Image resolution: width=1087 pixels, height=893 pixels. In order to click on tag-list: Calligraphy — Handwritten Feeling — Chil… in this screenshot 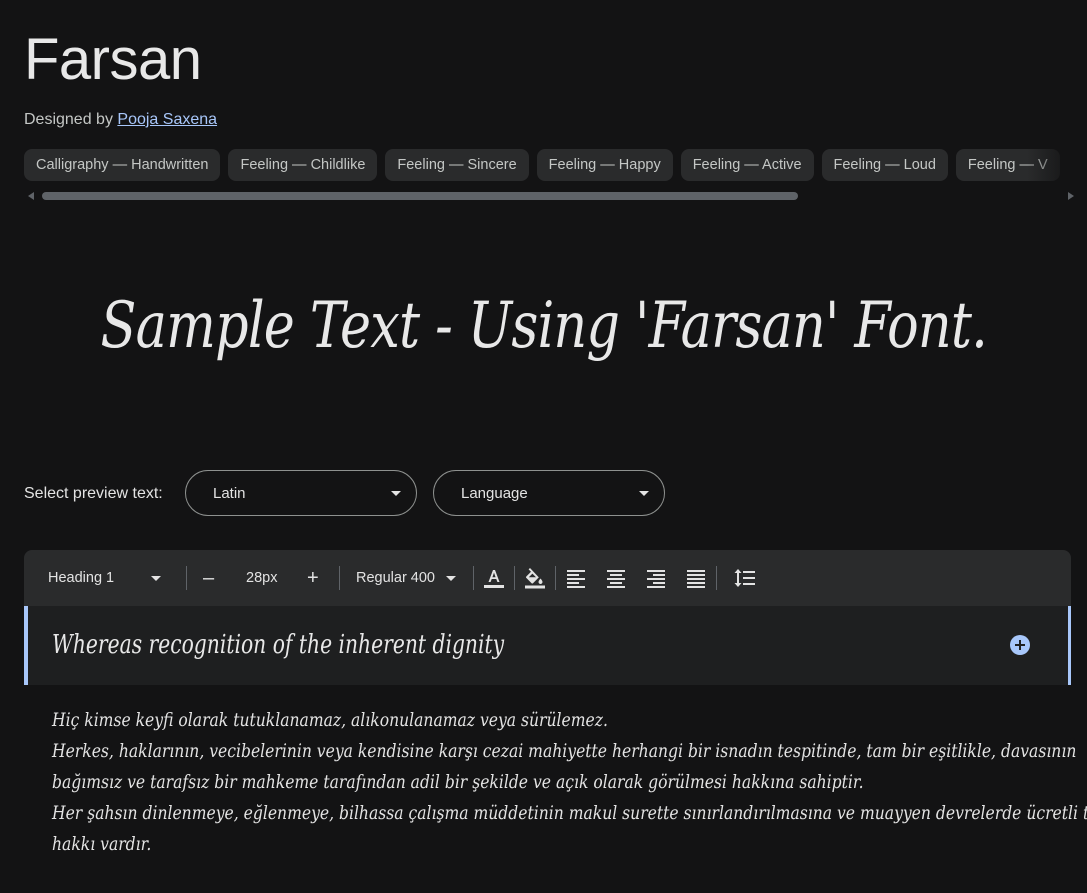, I will do `click(555, 165)`.